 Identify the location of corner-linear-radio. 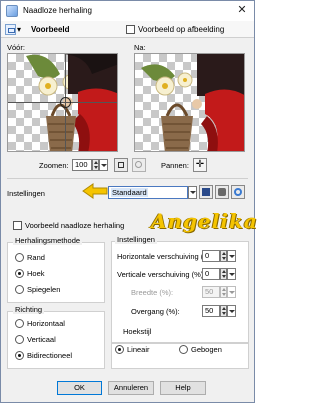
(119, 349).